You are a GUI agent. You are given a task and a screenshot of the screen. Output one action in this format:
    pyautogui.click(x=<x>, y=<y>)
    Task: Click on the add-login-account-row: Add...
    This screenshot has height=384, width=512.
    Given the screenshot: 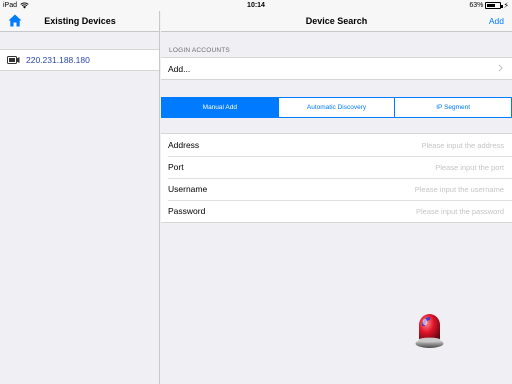 What is the action you would take?
    pyautogui.click(x=336, y=68)
    